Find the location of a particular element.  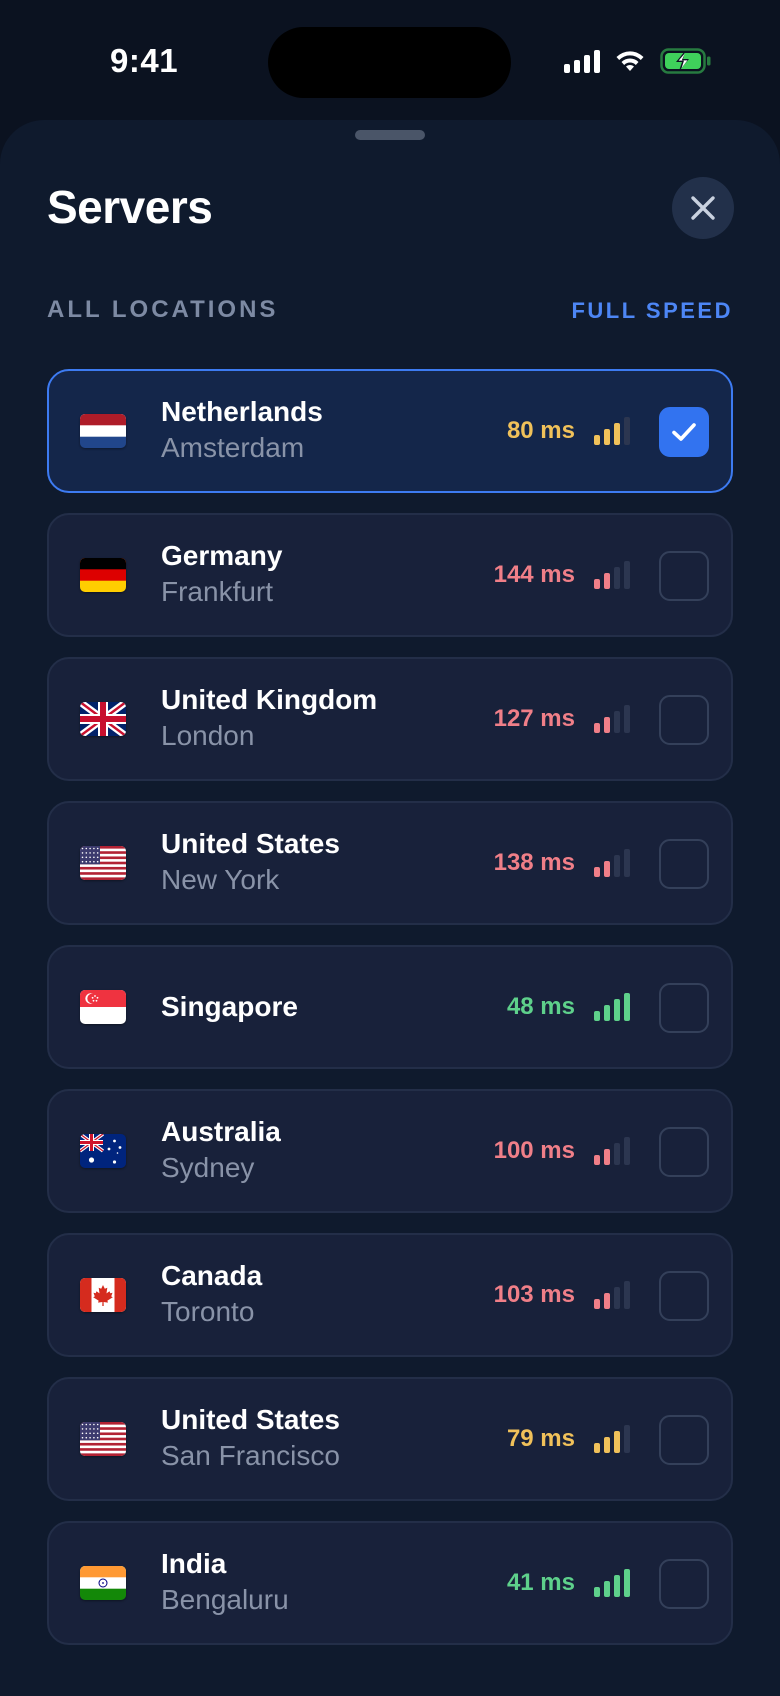

uk-flag-icon is located at coordinates (103, 719).